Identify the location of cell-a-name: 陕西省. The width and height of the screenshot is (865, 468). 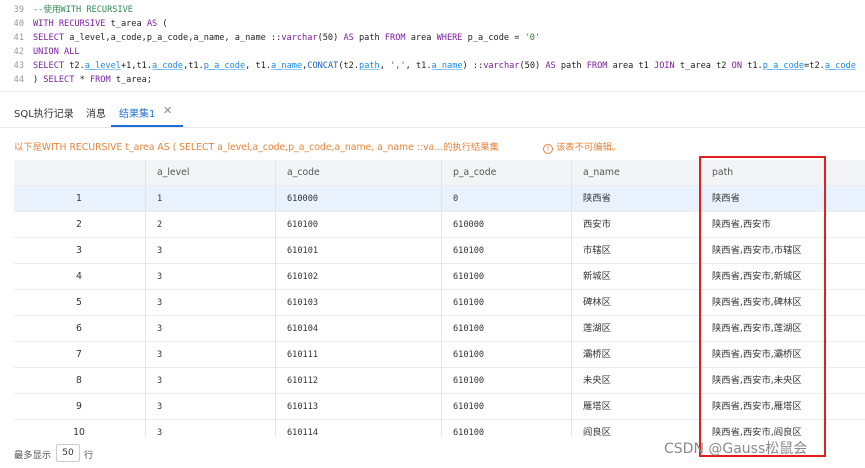
(597, 198).